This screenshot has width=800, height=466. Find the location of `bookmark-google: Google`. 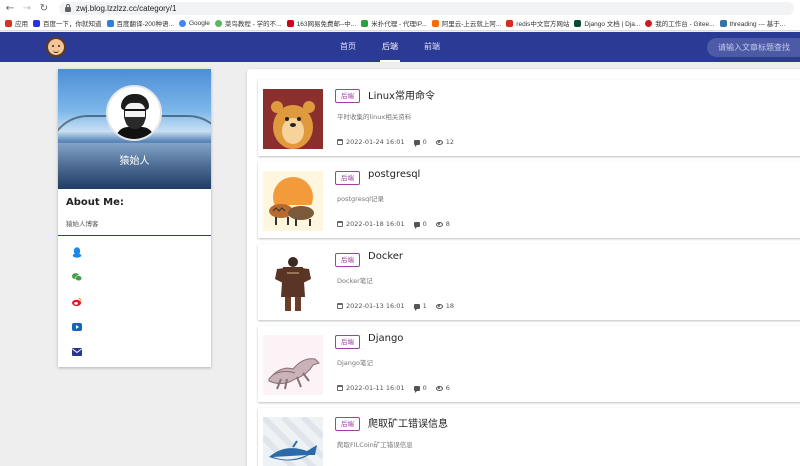

bookmark-google: Google is located at coordinates (194, 23).